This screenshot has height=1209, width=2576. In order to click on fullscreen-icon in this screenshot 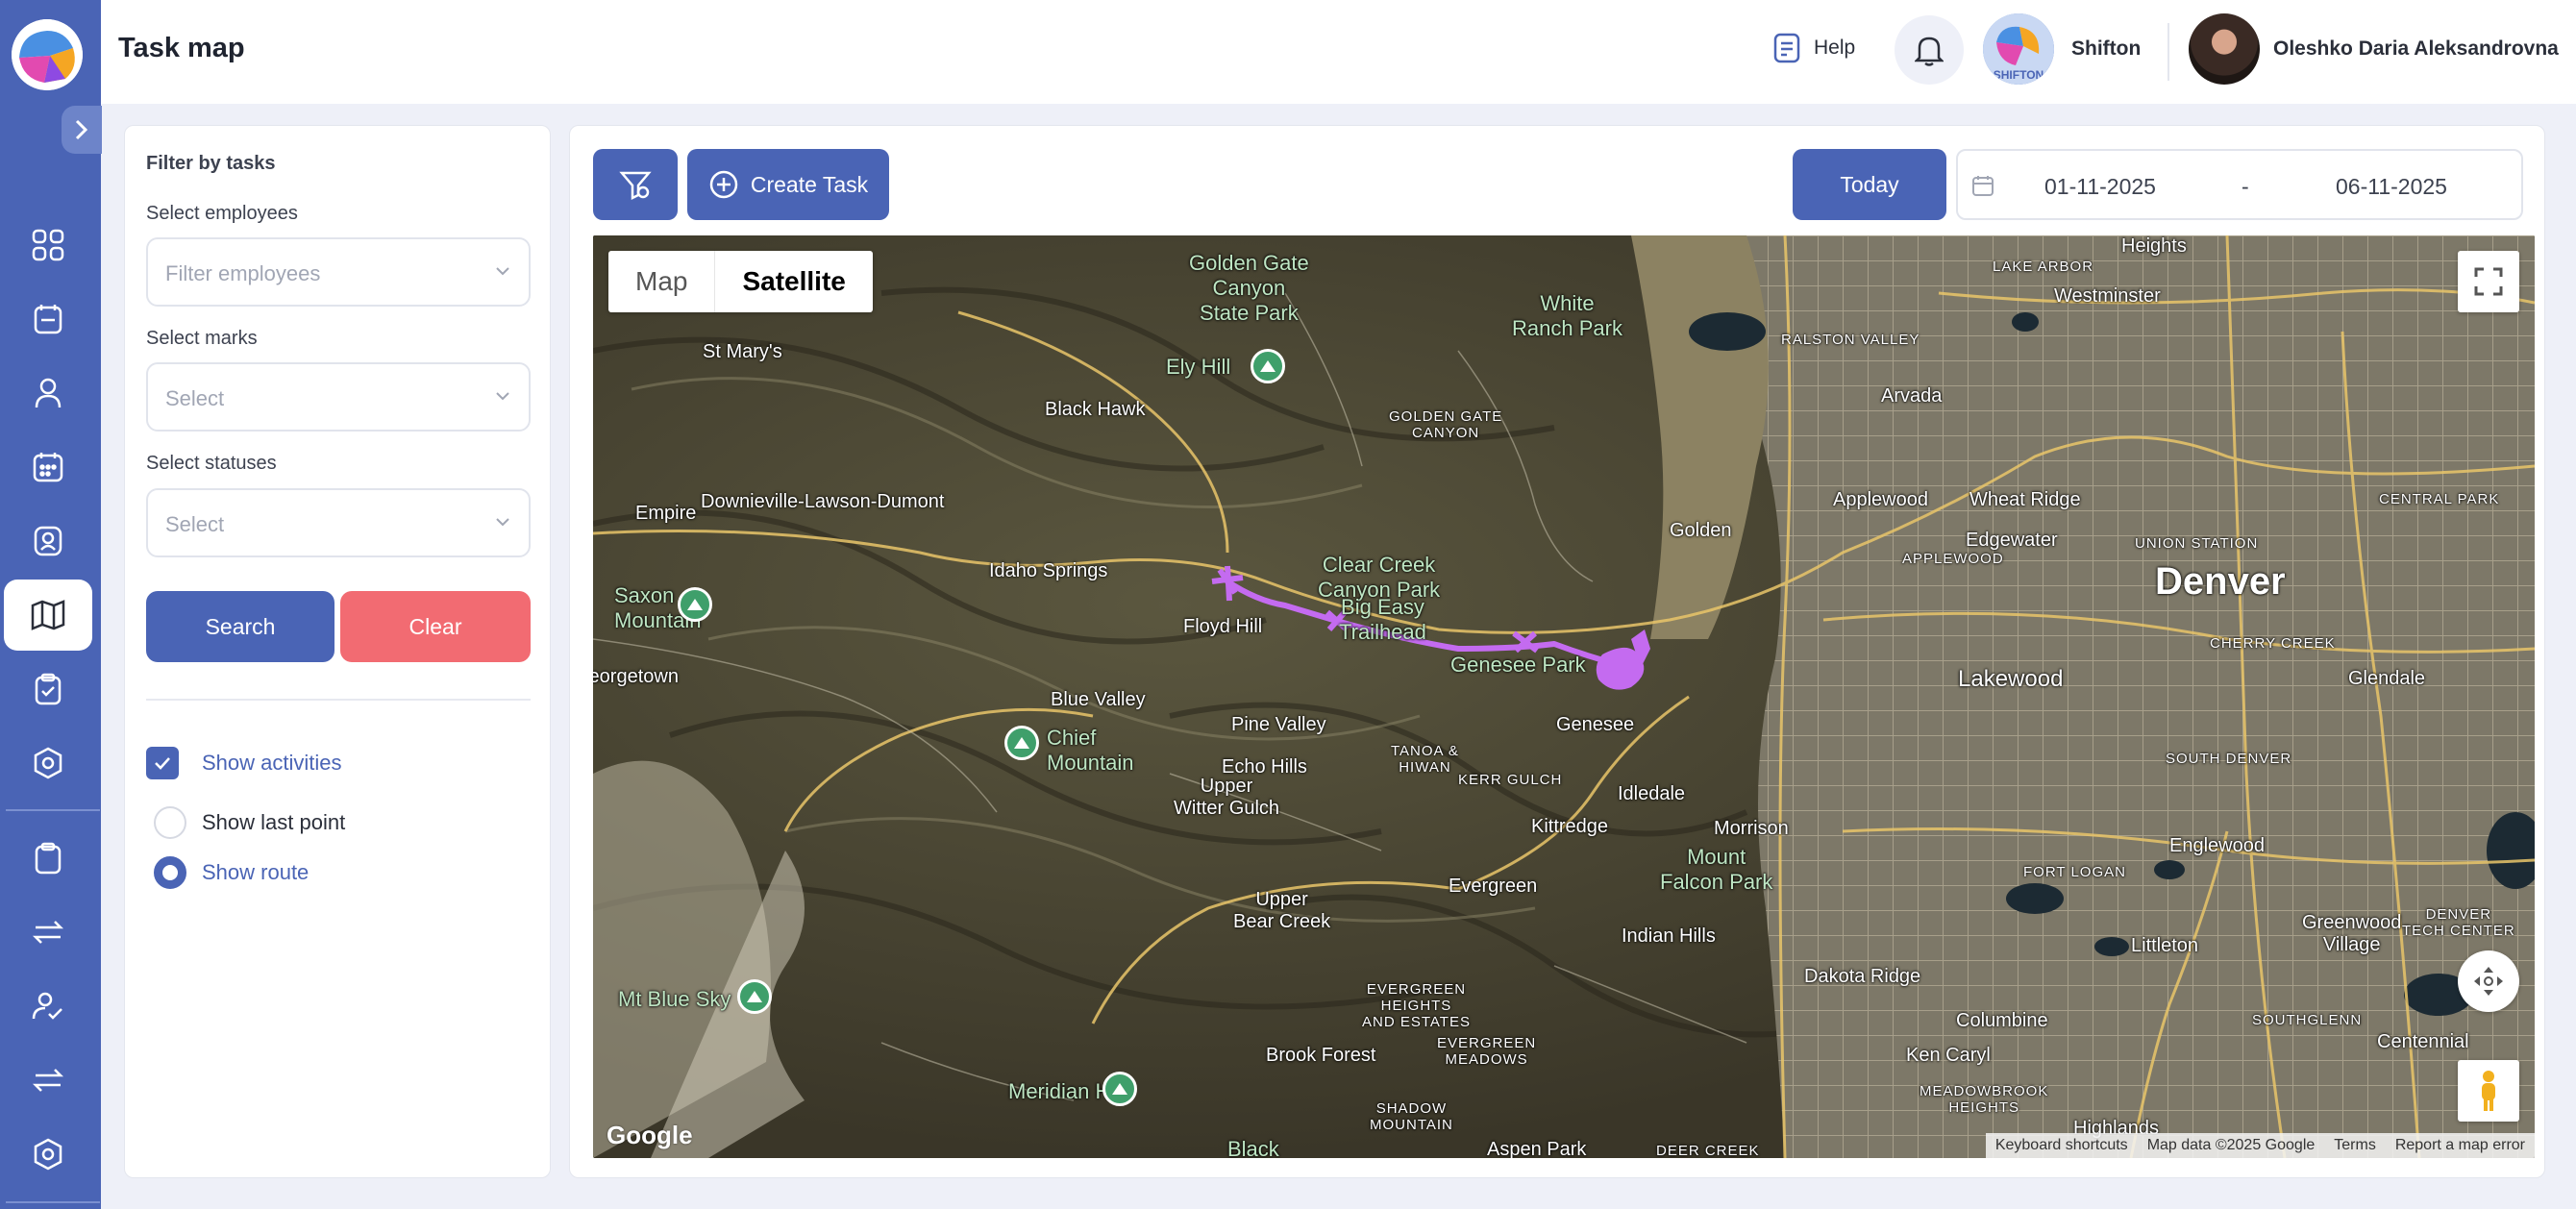, I will do `click(2489, 281)`.